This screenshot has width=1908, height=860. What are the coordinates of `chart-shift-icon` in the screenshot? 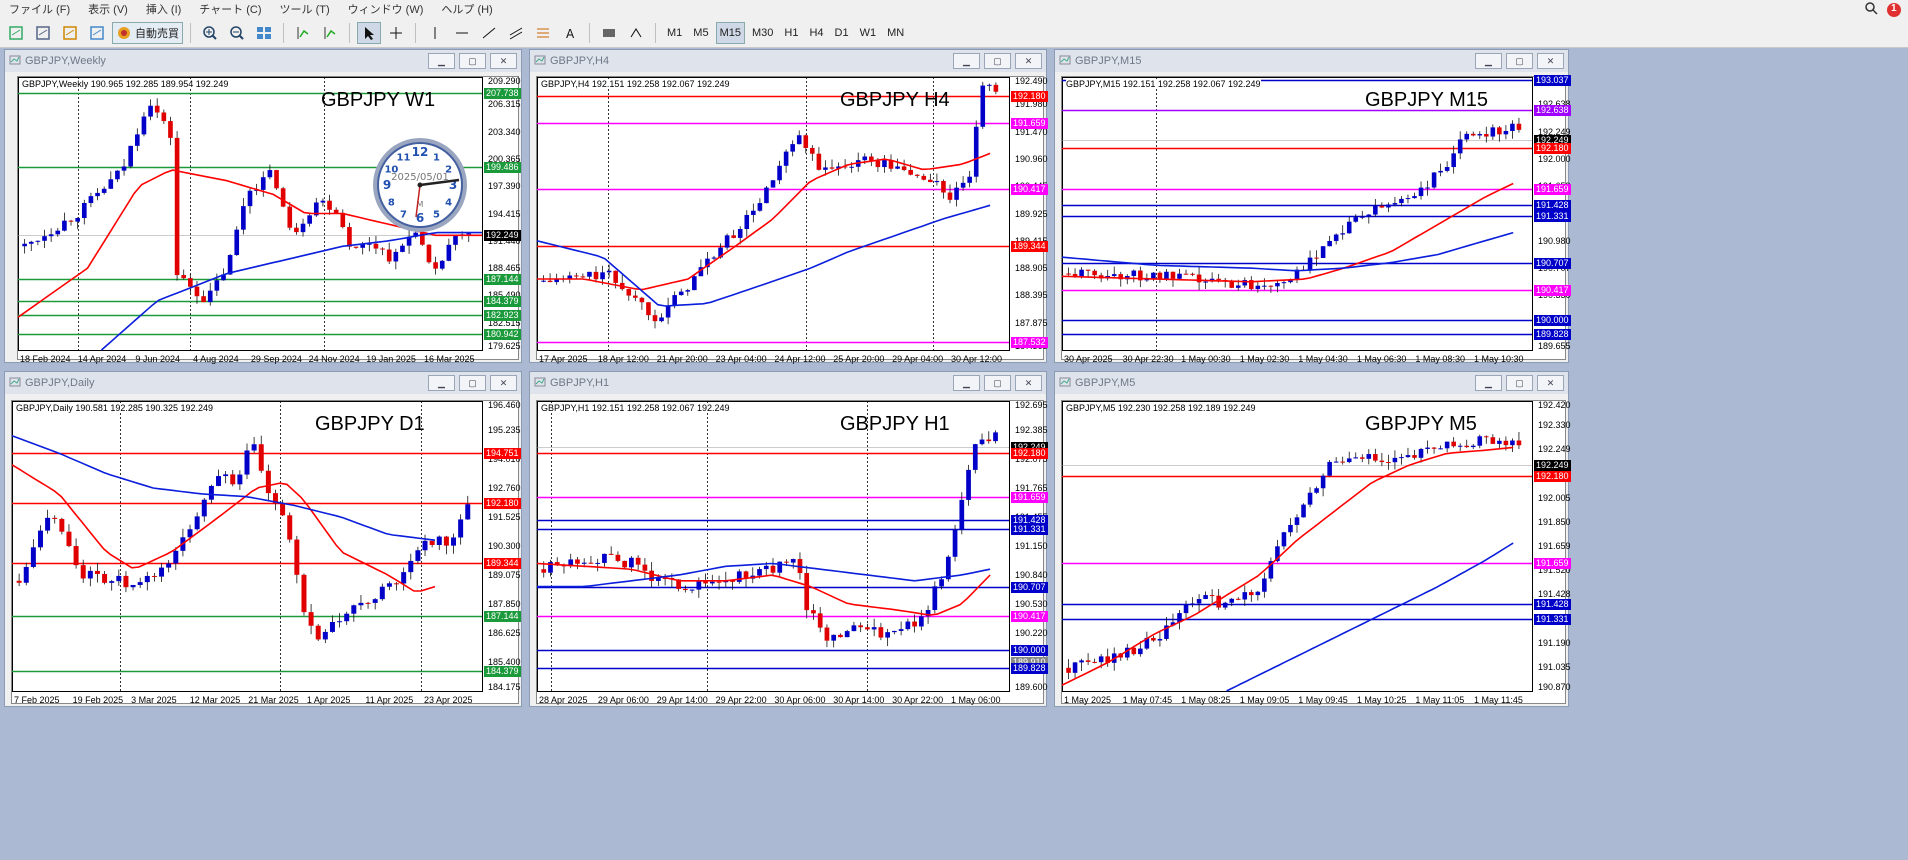 It's located at (303, 33).